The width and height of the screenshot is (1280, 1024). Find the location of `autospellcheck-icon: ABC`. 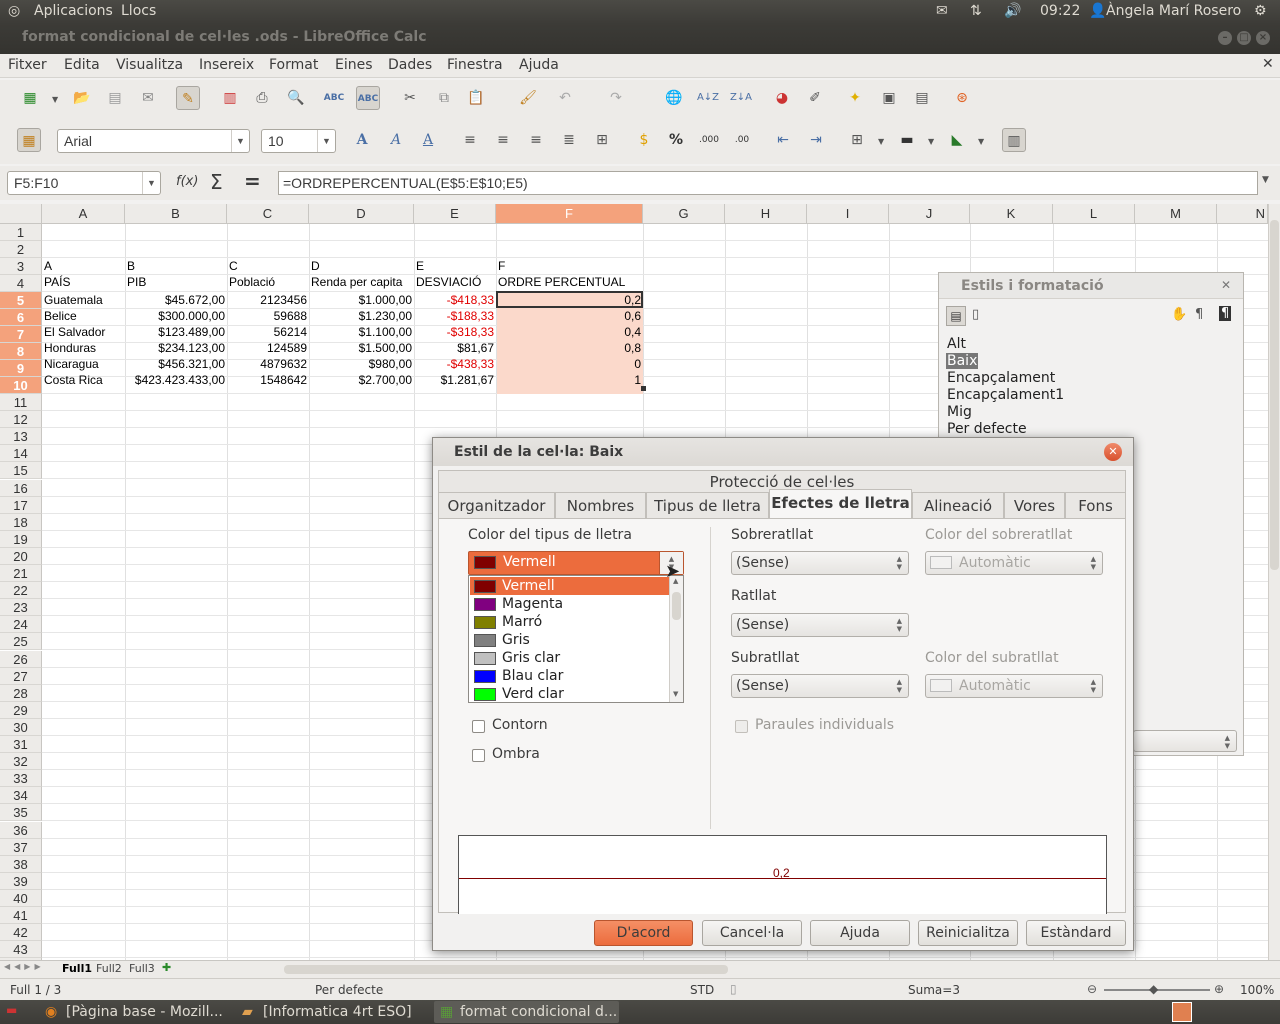

autospellcheck-icon: ABC is located at coordinates (368, 98).